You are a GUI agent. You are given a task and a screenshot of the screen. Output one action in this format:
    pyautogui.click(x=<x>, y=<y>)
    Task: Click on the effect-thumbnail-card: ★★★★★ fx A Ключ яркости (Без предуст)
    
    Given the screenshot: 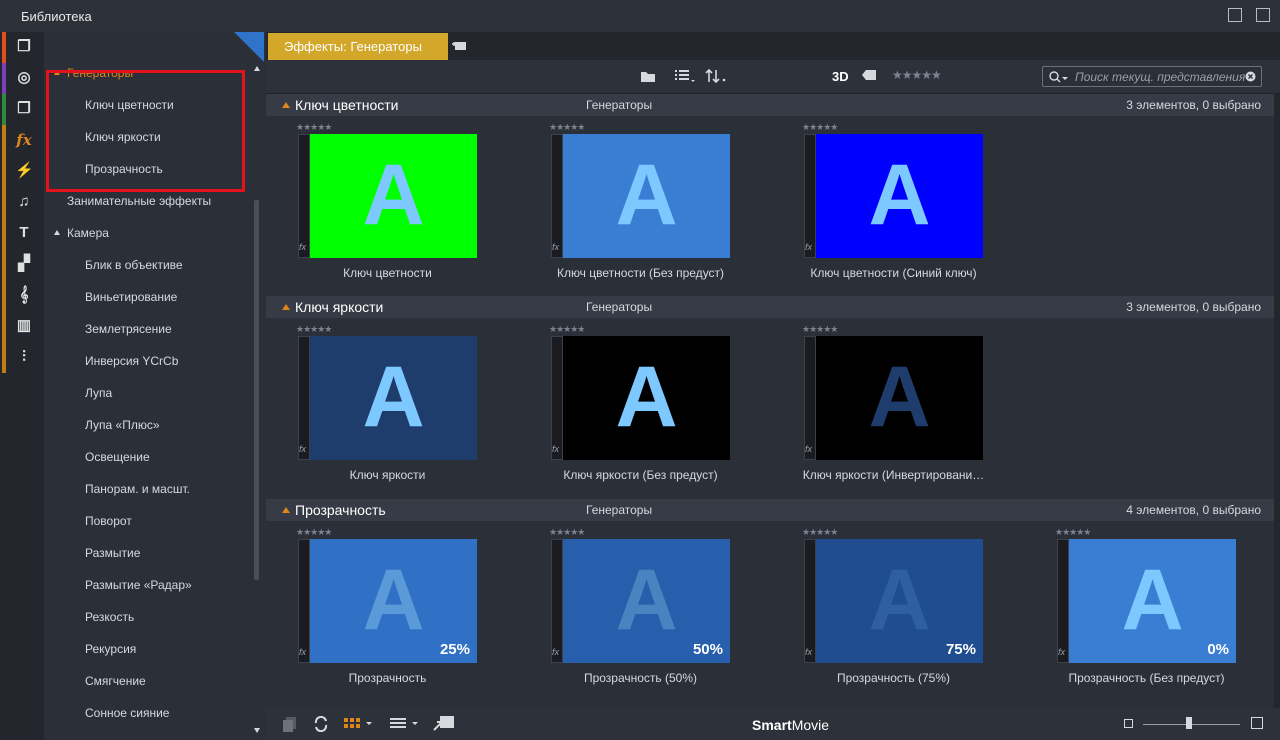 What is the action you would take?
    pyautogui.click(x=624, y=414)
    